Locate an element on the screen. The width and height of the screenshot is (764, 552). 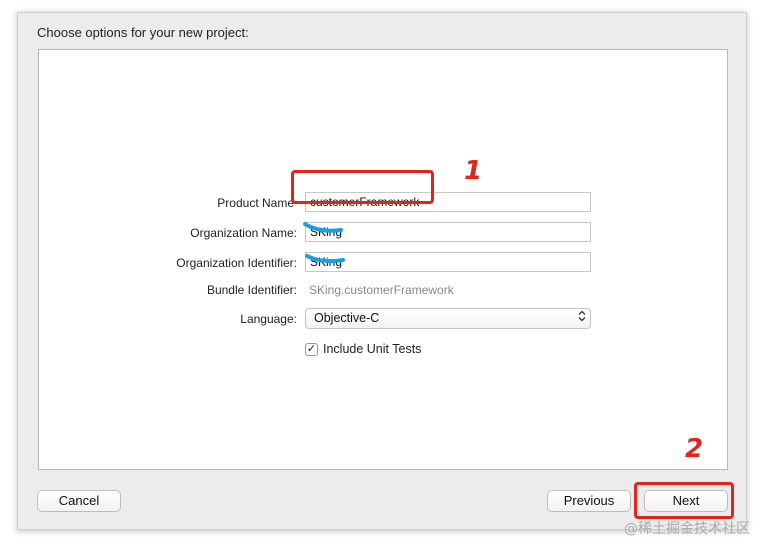
annotation-number-2: 2 is located at coordinates (694, 449).